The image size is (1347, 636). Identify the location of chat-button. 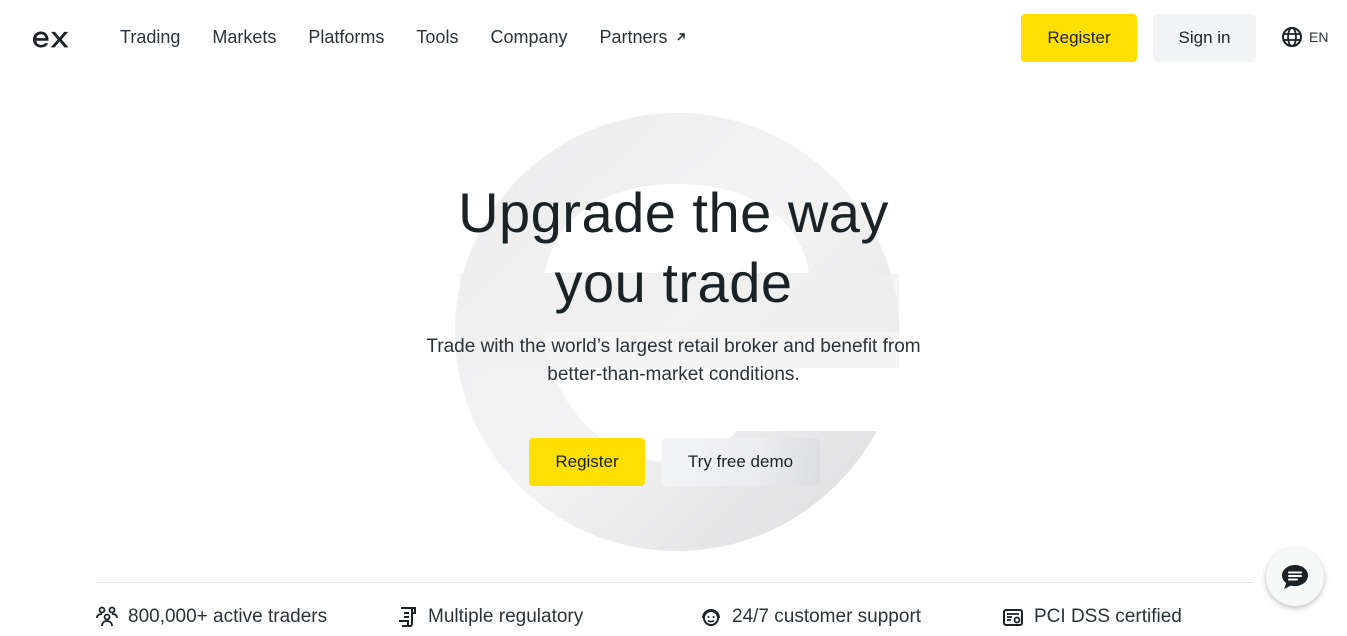
(1295, 577).